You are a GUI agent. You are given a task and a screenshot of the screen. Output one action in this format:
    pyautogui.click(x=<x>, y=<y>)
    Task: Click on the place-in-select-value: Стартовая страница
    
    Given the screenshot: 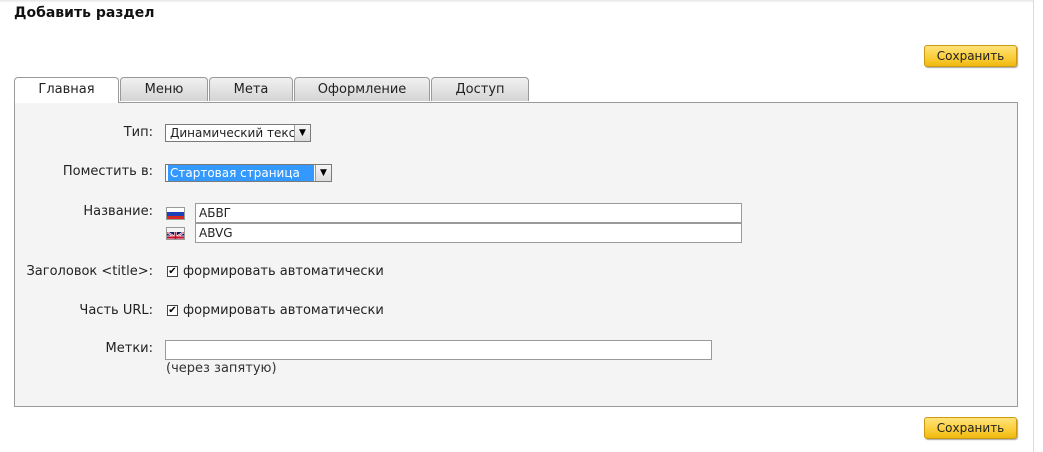 What is the action you would take?
    pyautogui.click(x=241, y=173)
    